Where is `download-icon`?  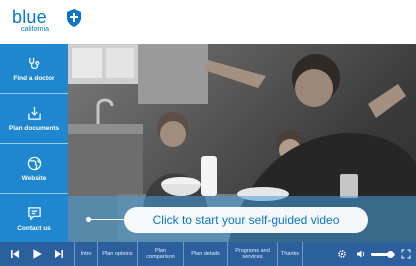 download-icon is located at coordinates (34, 113).